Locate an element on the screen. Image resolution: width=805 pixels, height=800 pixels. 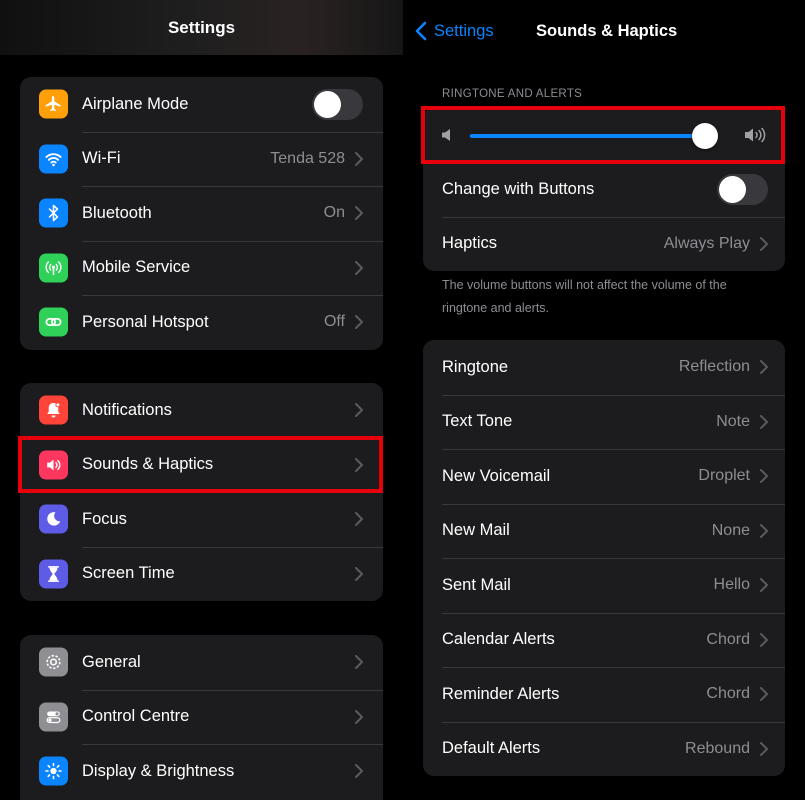
settings-item-mobile-service: Mobile Service is located at coordinates (201, 268).